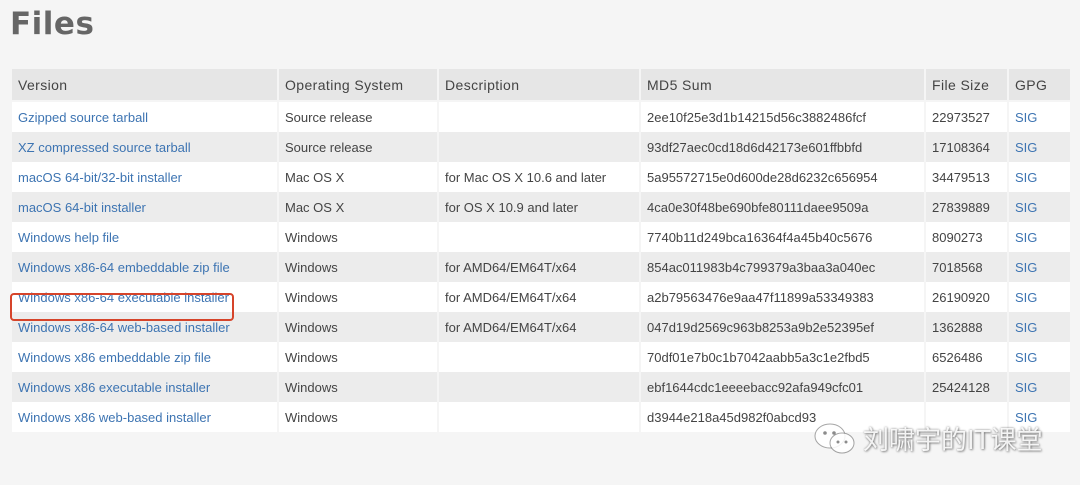  I want to click on version-cell: Gzipped source tarball, so click(144, 116).